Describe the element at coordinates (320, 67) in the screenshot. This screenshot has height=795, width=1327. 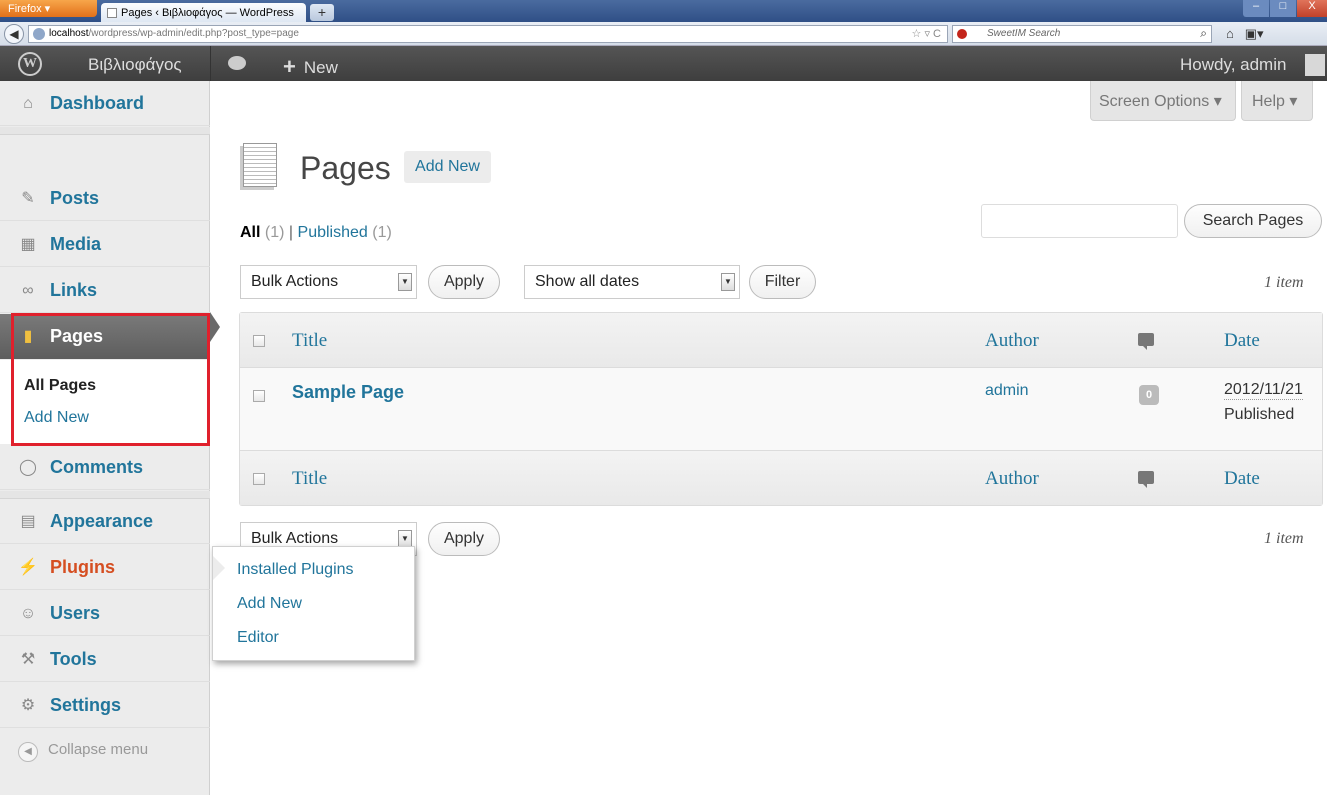
I see `new-label: New` at that location.